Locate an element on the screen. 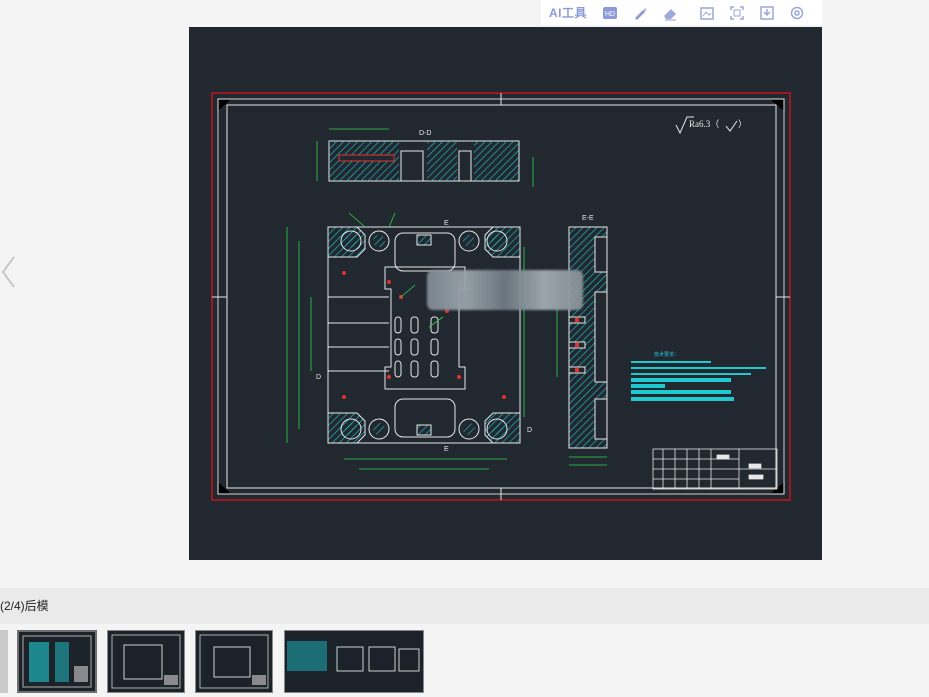 Image resolution: width=929 pixels, height=697 pixels. plan-view: E E D D is located at coordinates (409, 341).